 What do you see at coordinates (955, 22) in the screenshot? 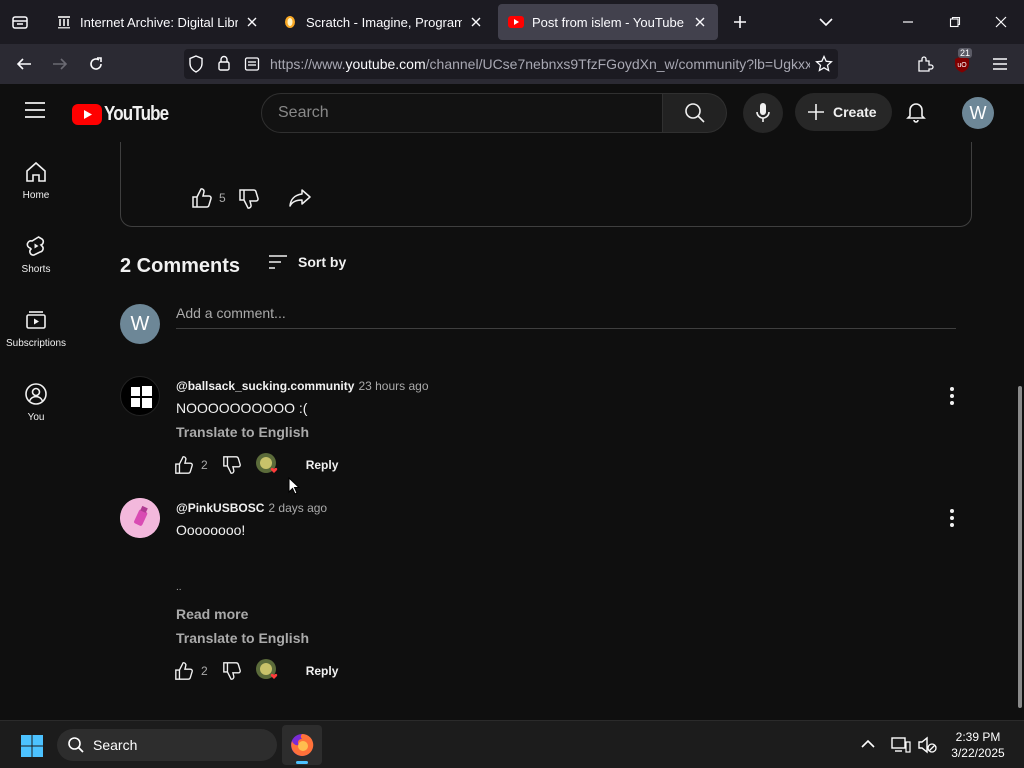
I see `maximize-icon` at bounding box center [955, 22].